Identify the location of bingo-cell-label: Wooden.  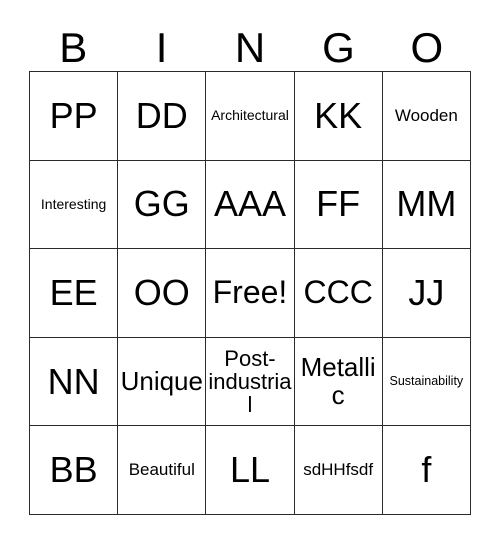
(426, 115).